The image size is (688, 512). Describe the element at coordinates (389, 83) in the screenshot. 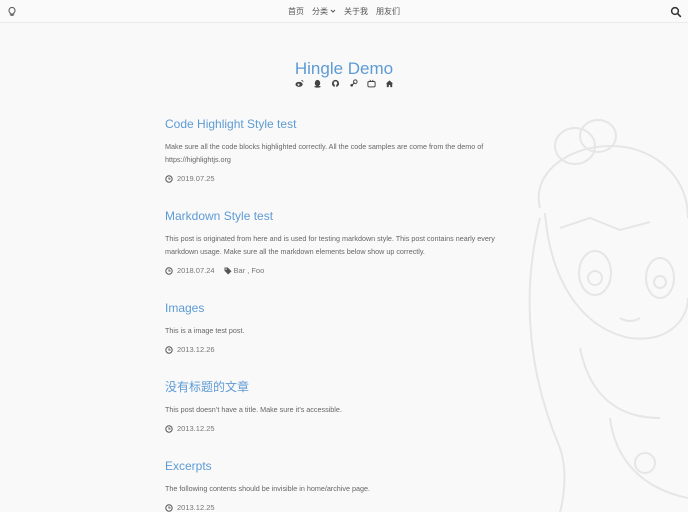

I see `home-icon` at that location.